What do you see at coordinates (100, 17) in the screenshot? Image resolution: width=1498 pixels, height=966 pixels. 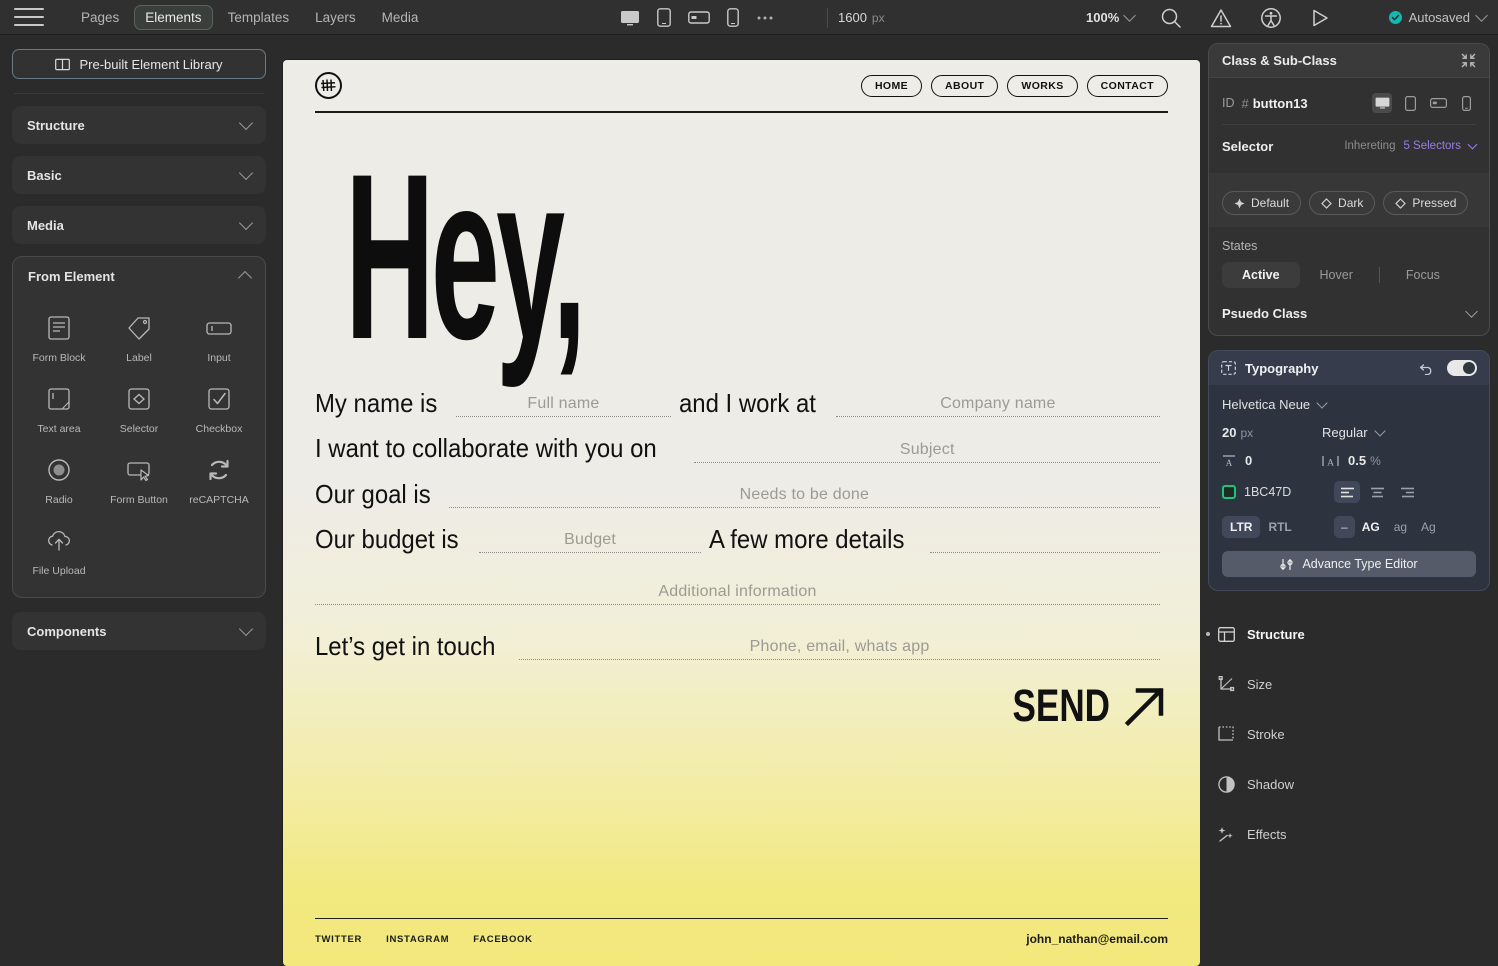 I see `tab-pages: Pages` at bounding box center [100, 17].